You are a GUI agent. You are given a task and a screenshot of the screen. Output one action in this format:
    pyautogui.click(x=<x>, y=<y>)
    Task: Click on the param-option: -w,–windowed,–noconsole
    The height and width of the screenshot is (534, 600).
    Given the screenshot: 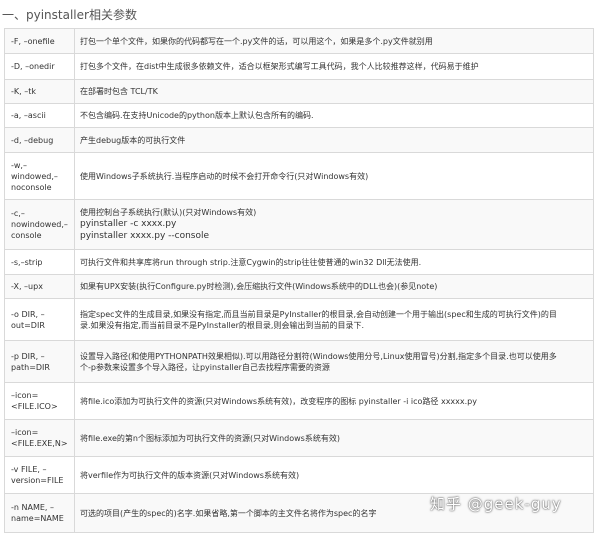 What is the action you would take?
    pyautogui.click(x=39, y=176)
    